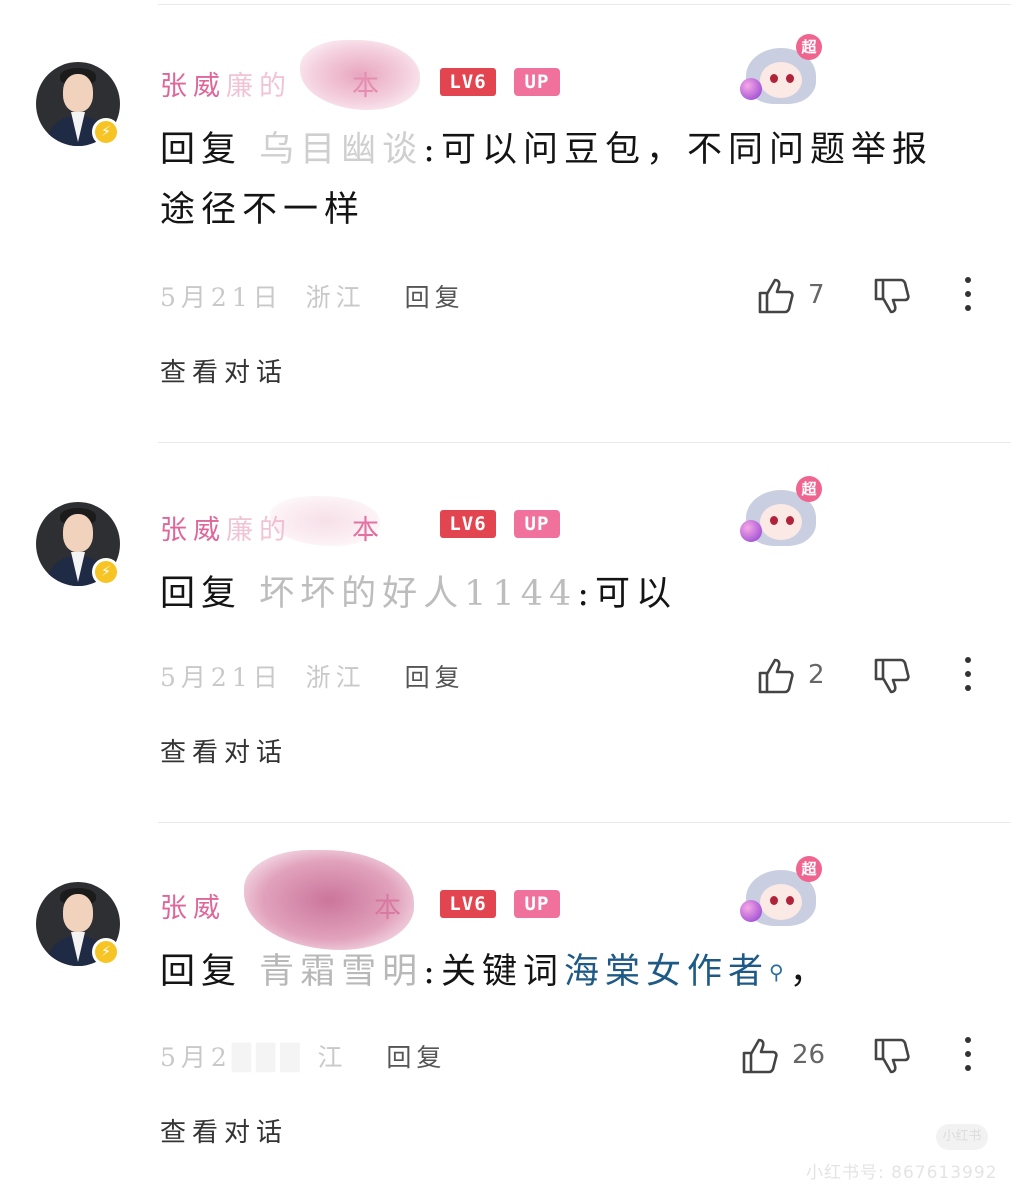  I want to click on redaction-smudge, so click(329, 900).